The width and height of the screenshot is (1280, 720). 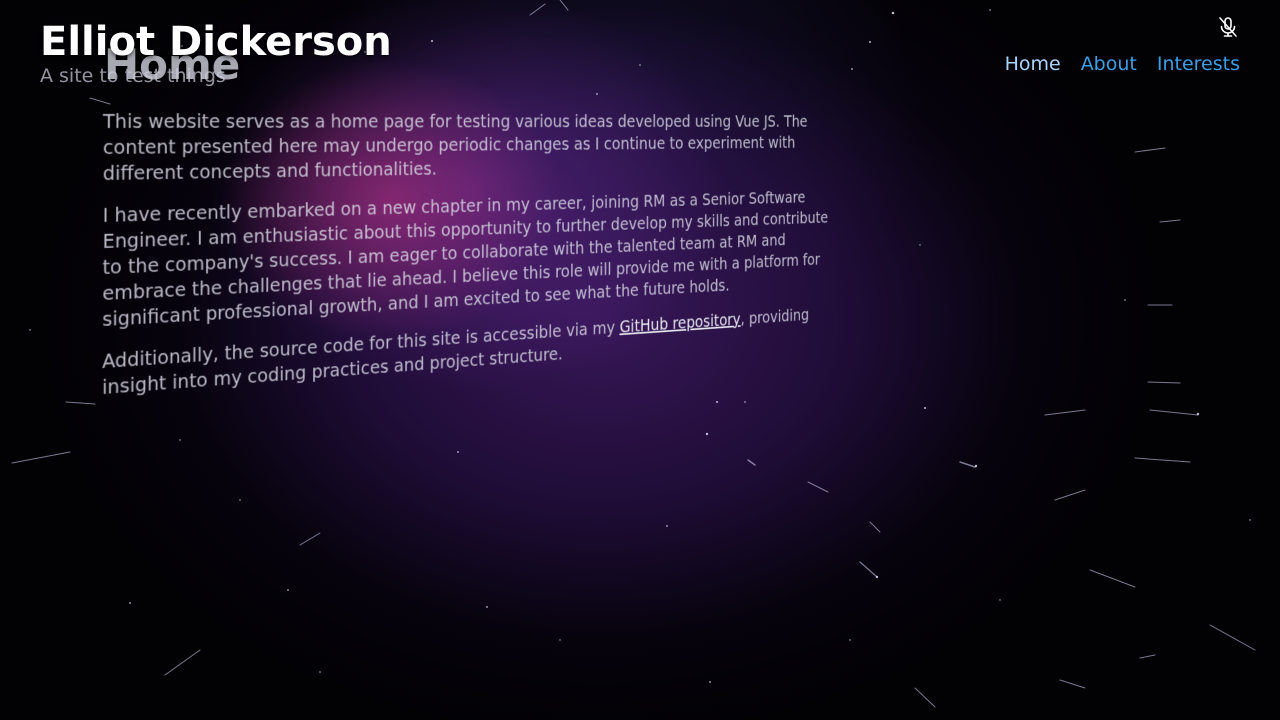 I want to click on microphone-toggle-button, so click(x=1228, y=27).